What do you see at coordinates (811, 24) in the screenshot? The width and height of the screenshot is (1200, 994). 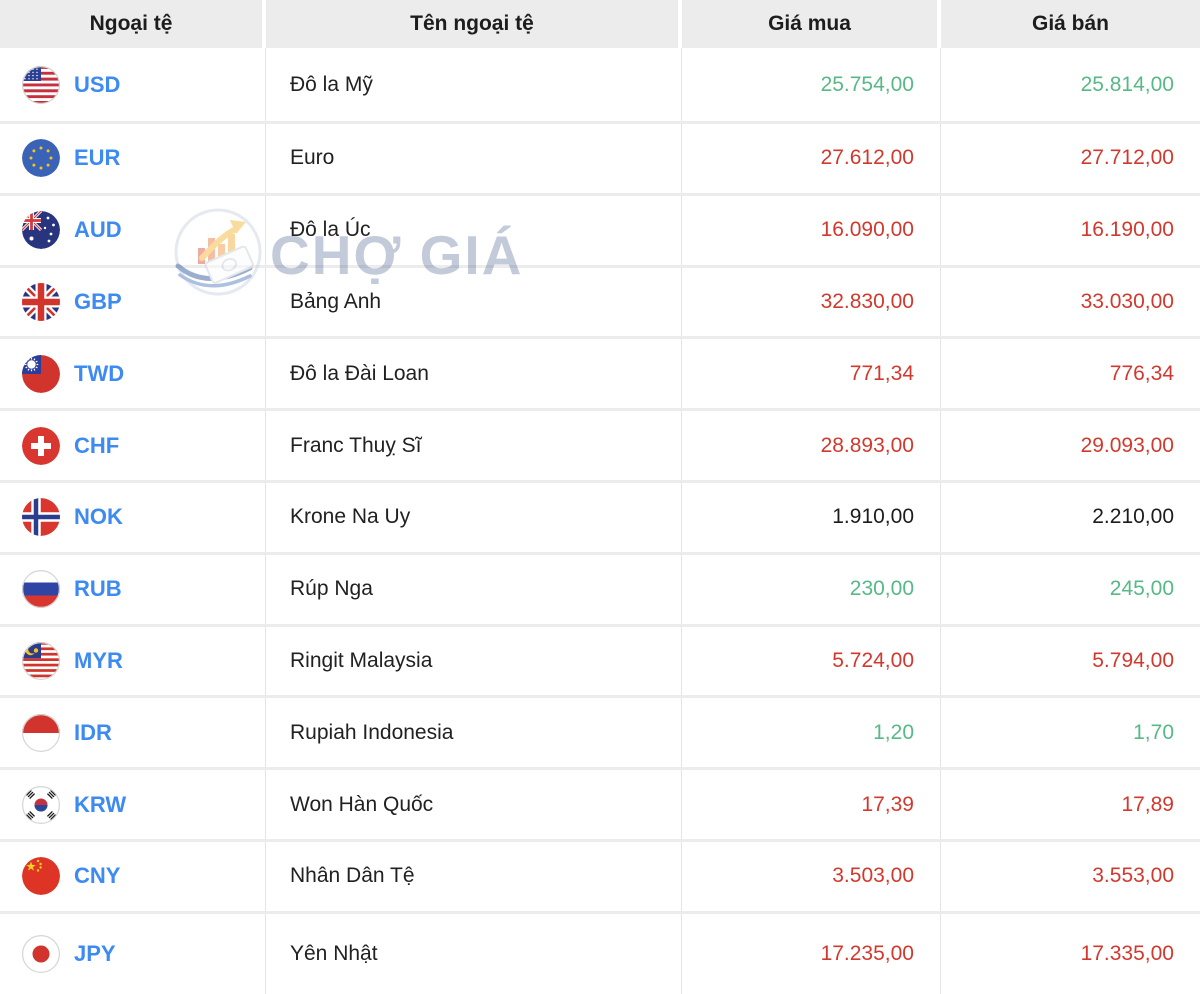 I see `header-buy-price: Giá mua` at bounding box center [811, 24].